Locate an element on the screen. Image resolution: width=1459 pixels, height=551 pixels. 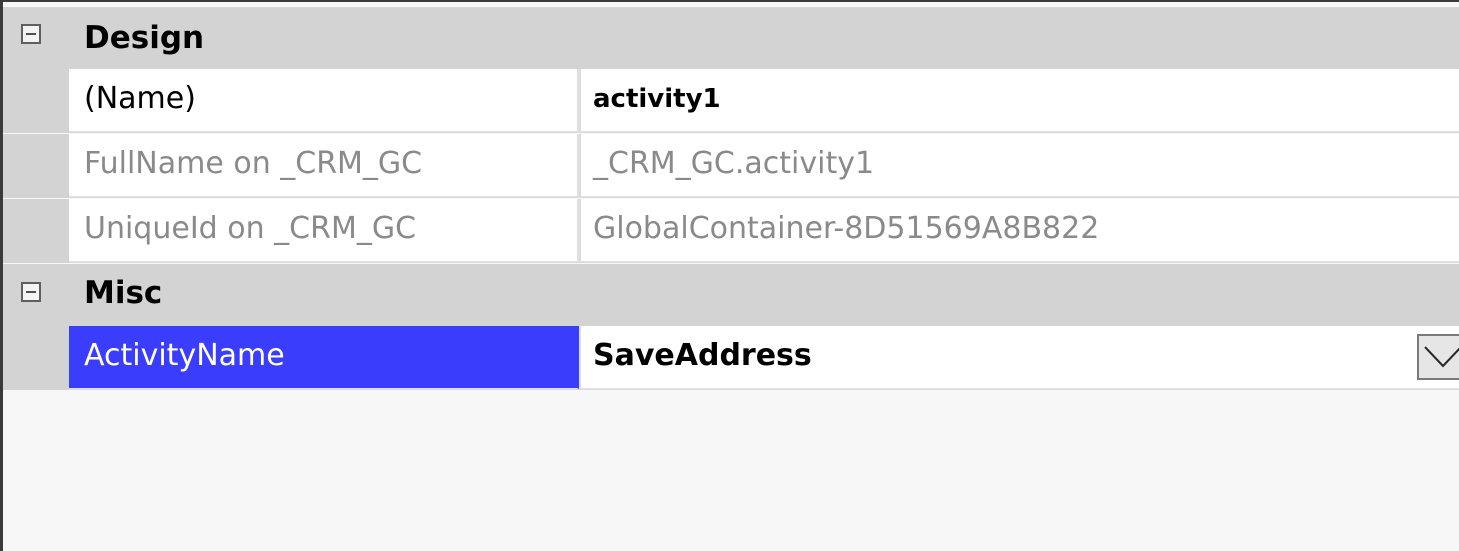
property-name-cell: FullName on _CRM_GC is located at coordinates (324, 165).